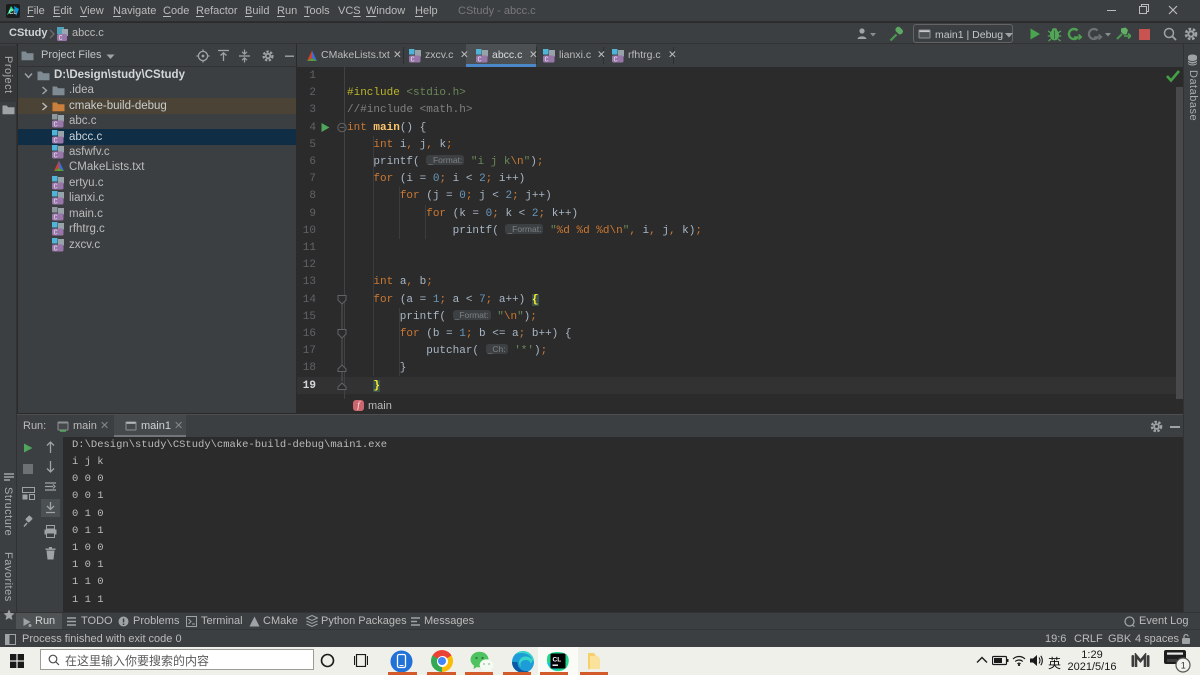  I want to click on svg-text: 1, so click(1183, 666).